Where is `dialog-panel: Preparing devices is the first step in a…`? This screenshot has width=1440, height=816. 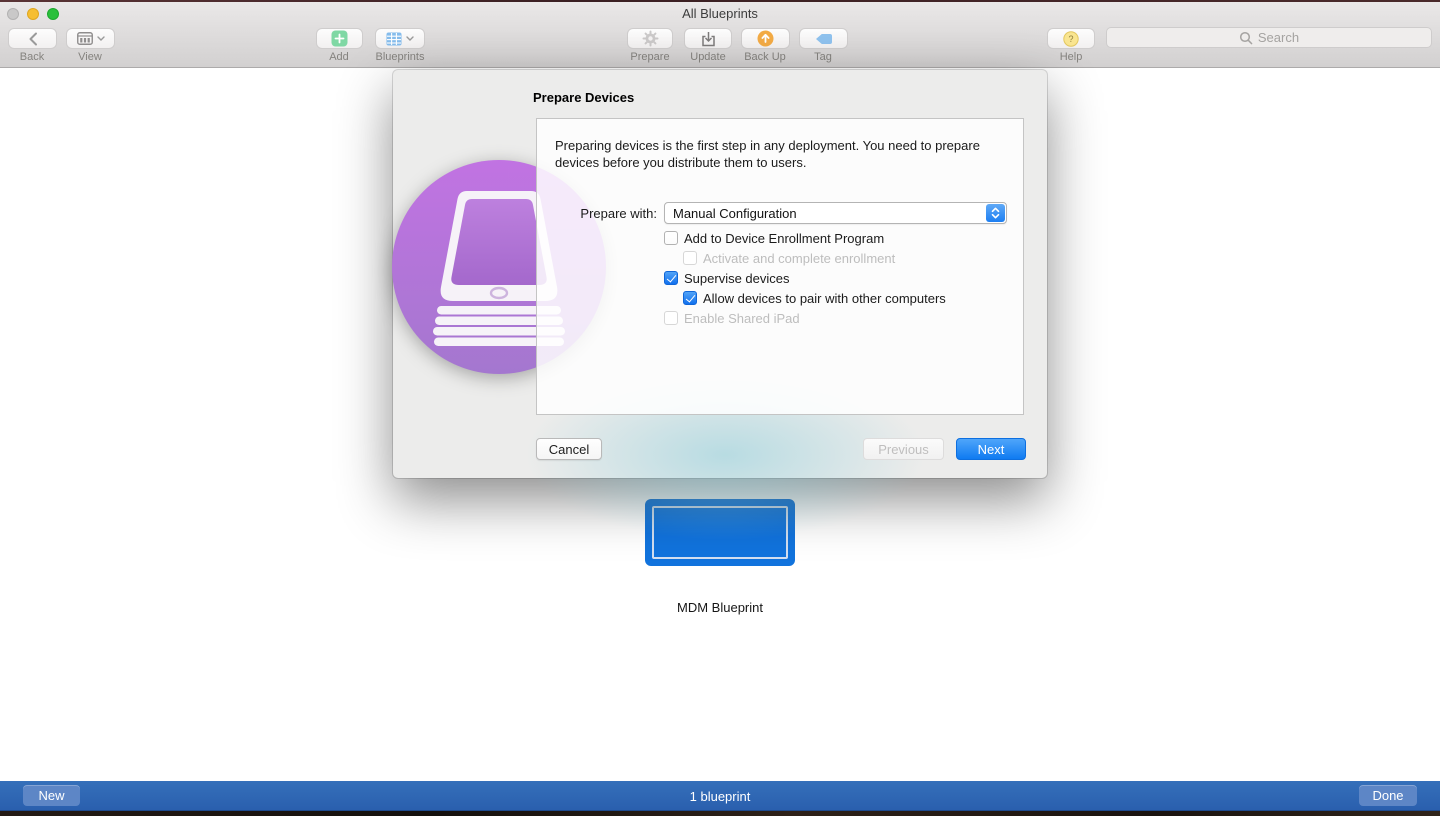 dialog-panel: Preparing devices is the first step in a… is located at coordinates (780, 266).